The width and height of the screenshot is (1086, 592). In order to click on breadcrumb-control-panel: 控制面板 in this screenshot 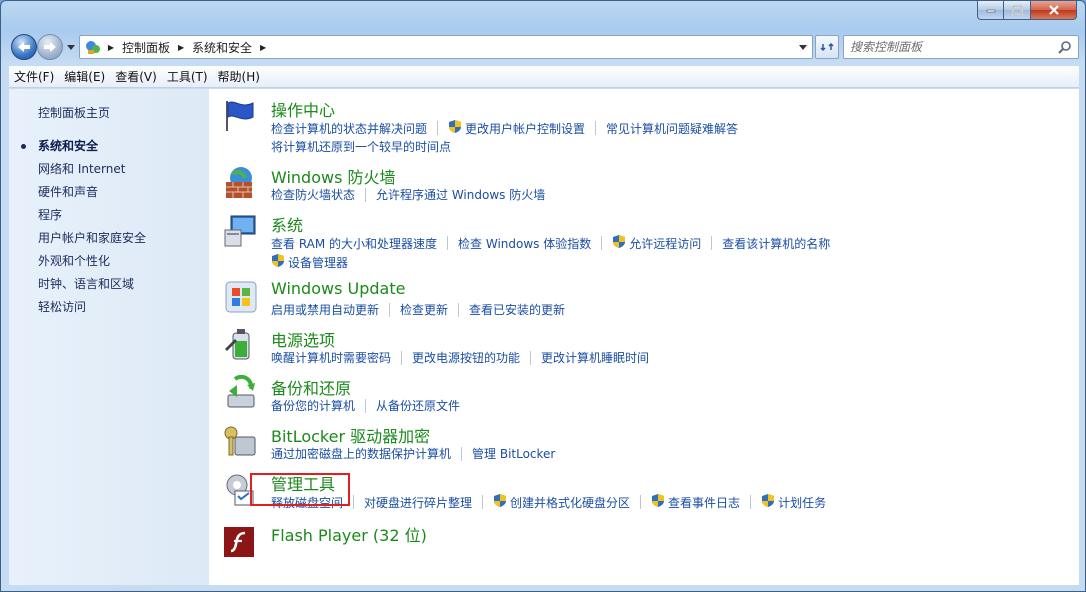, I will do `click(146, 47)`.